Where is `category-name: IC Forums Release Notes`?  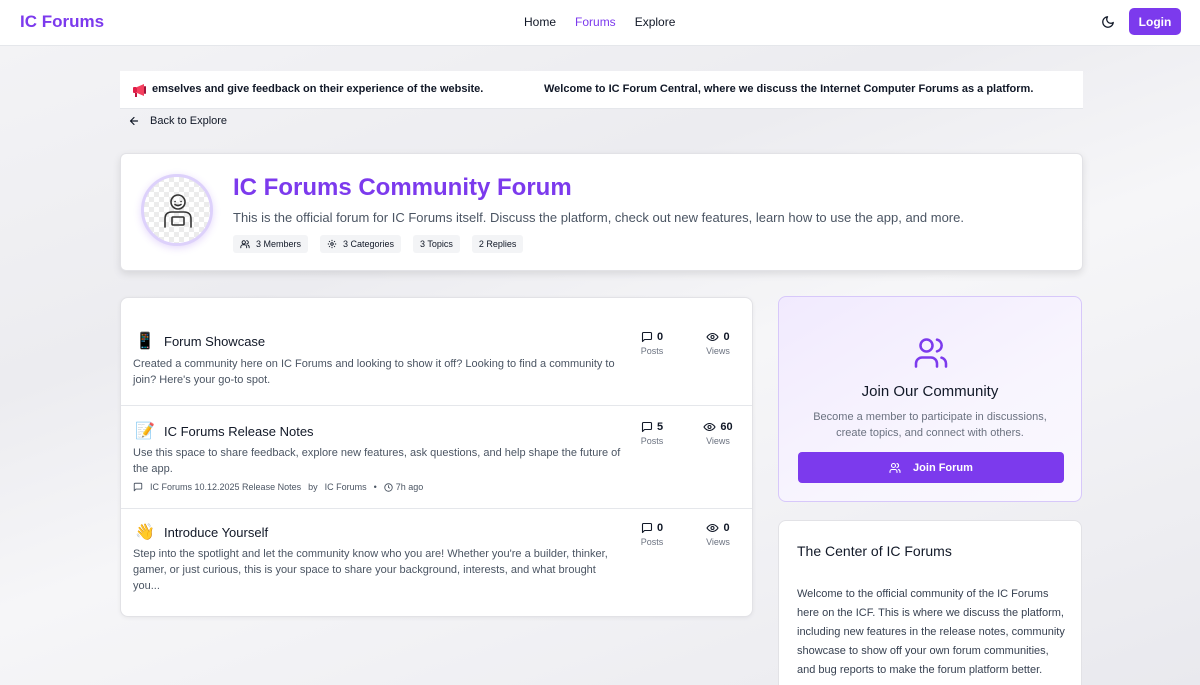 category-name: IC Forums Release Notes is located at coordinates (239, 431).